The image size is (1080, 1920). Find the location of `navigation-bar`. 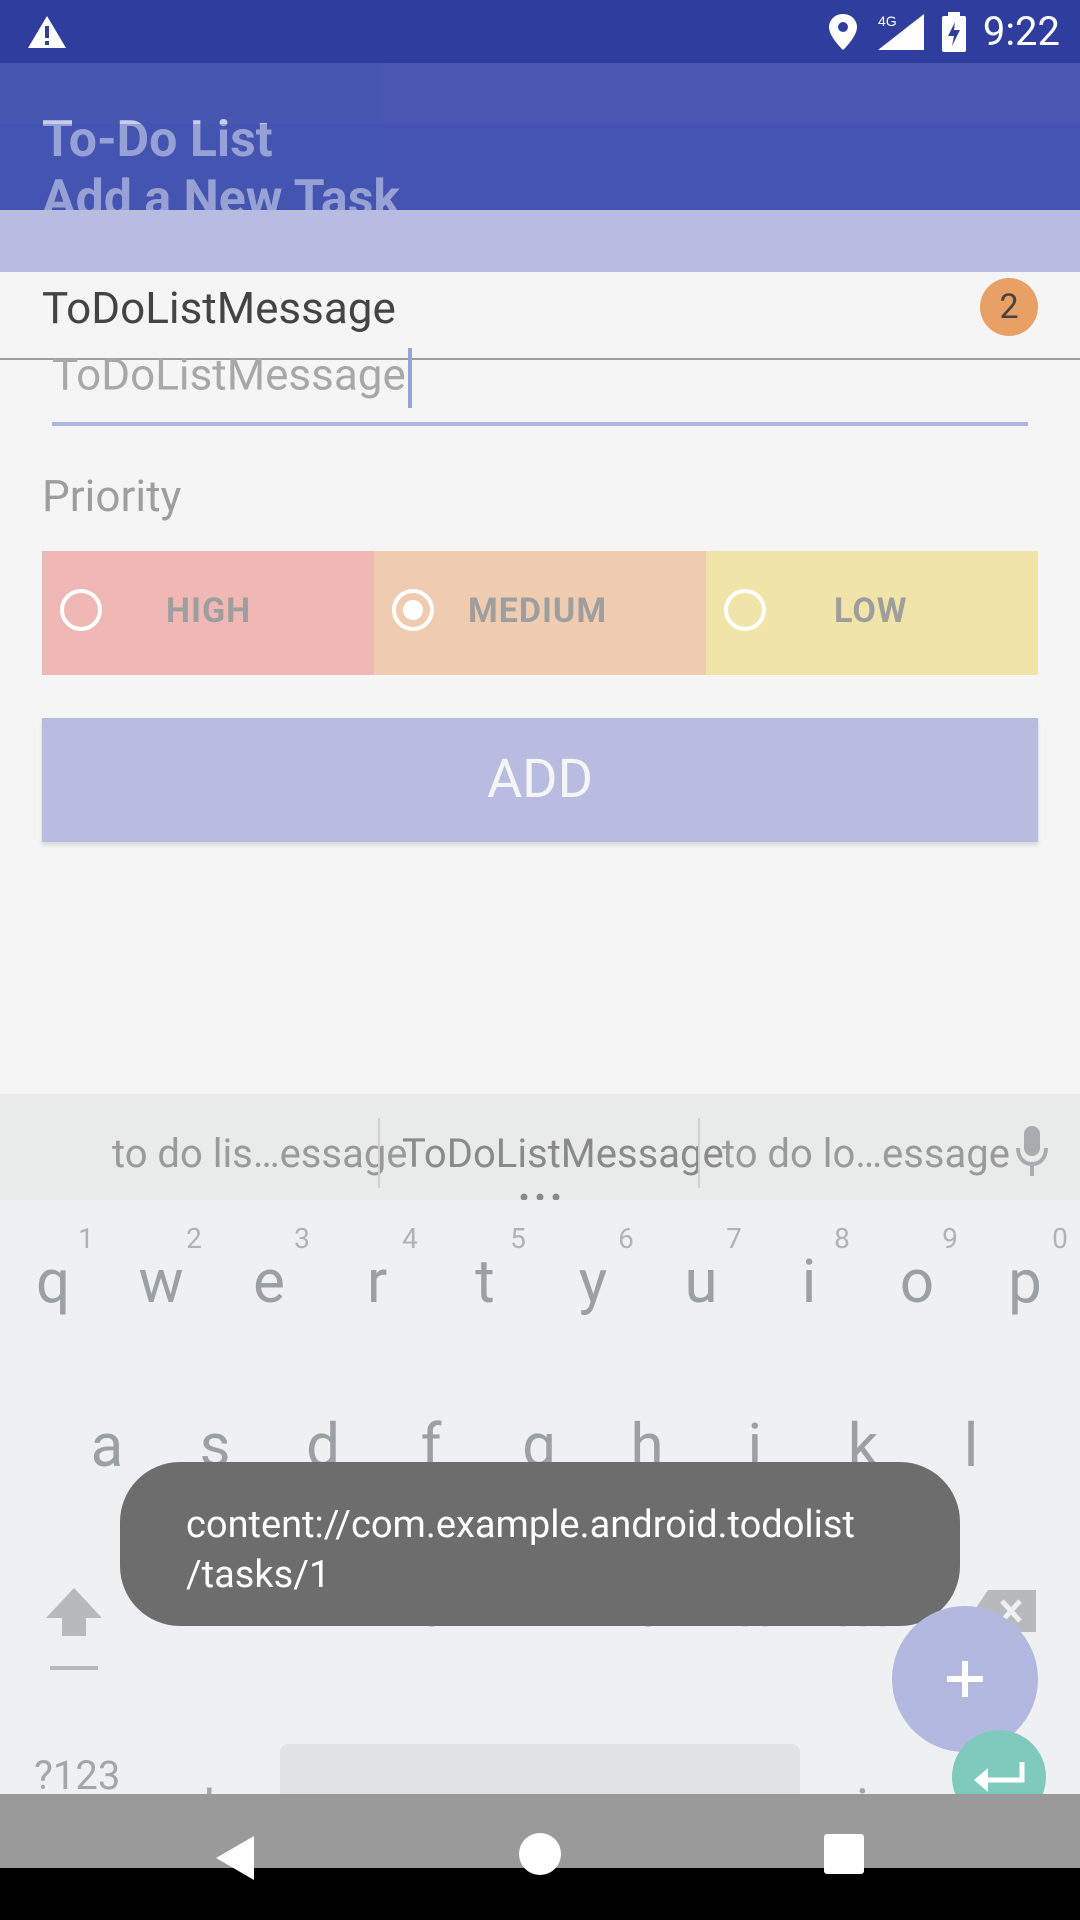

navigation-bar is located at coordinates (540, 1857).